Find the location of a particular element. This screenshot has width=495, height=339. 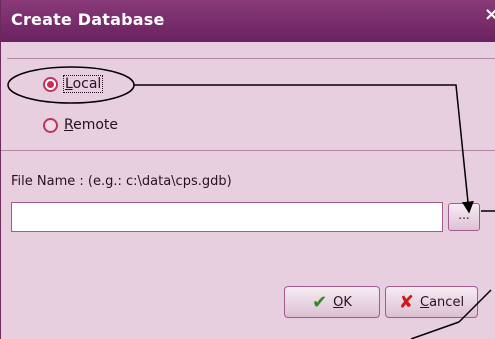

close-icon: × is located at coordinates (489, 14).